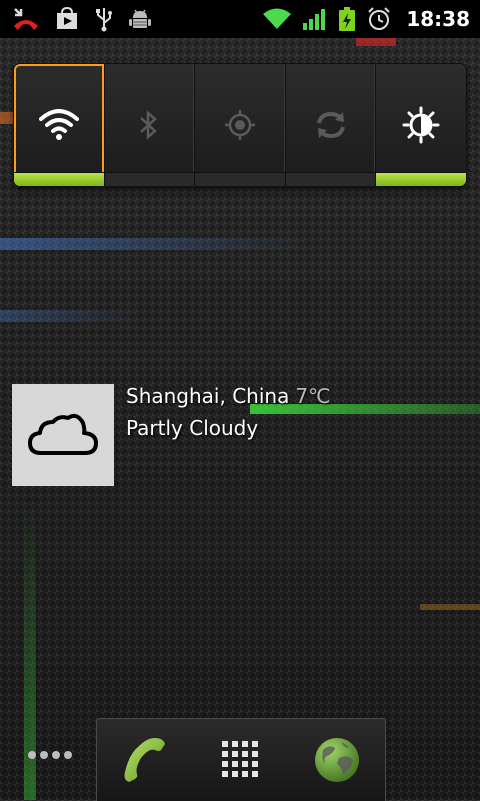  What do you see at coordinates (421, 179) in the screenshot?
I see `brightness-status-indicator` at bounding box center [421, 179].